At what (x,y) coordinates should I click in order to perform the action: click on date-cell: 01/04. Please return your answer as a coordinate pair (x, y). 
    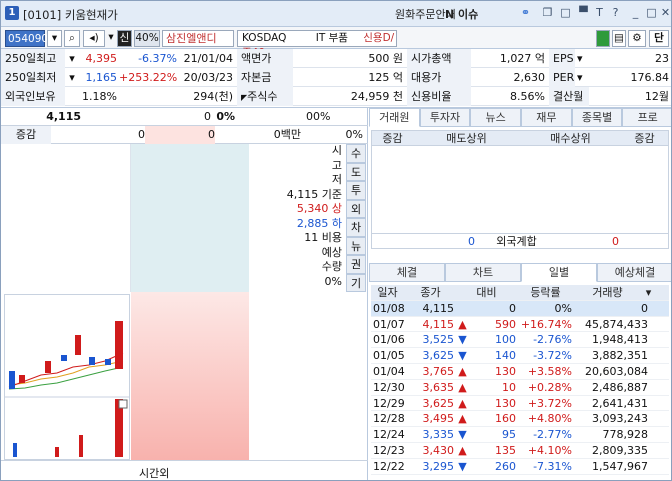
    Looking at the image, I should click on (389, 371).